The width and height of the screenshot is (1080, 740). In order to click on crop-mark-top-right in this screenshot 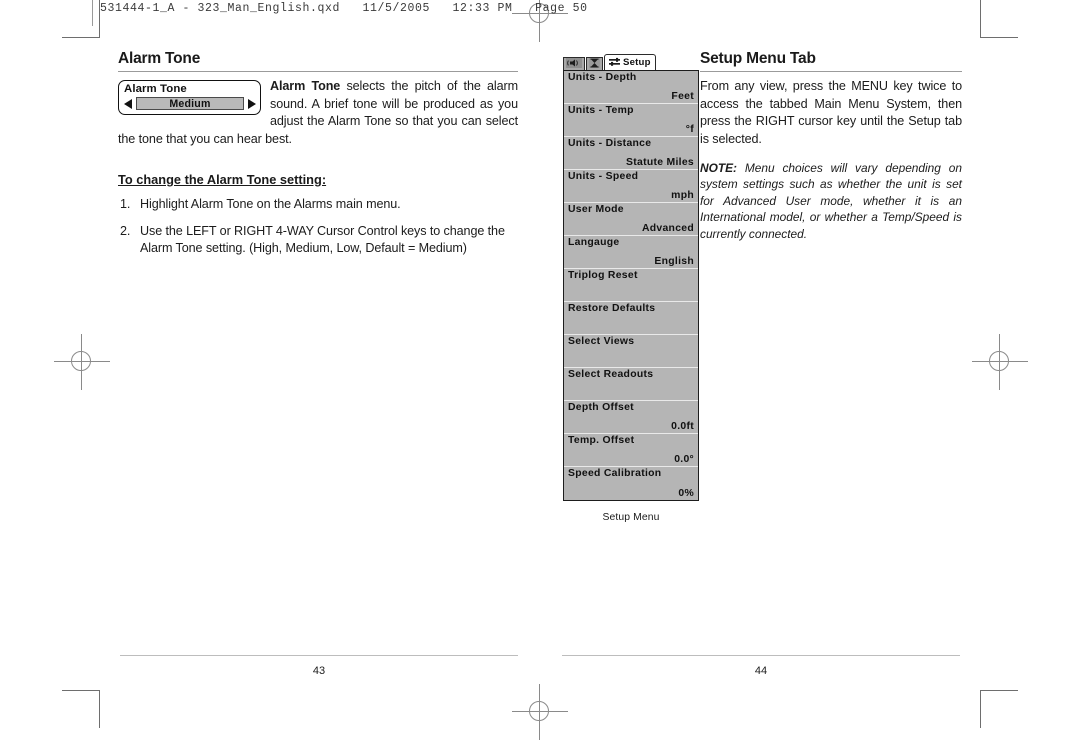, I will do `click(999, 19)`.